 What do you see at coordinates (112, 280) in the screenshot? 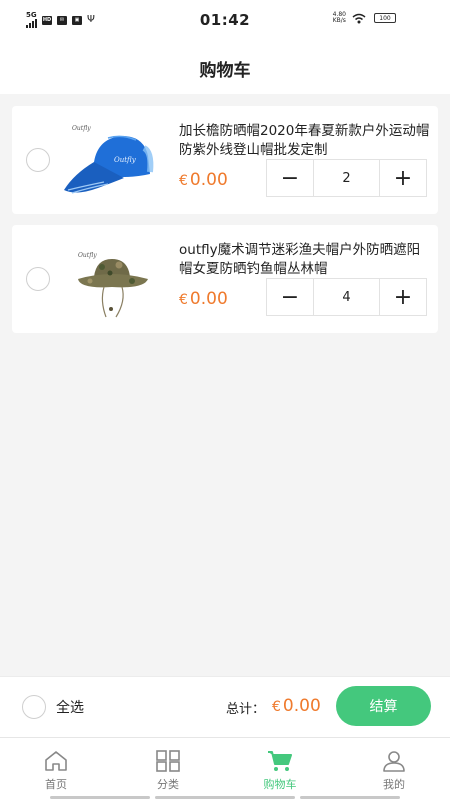
I see `camo-bucket-hat-image: Outfly` at bounding box center [112, 280].